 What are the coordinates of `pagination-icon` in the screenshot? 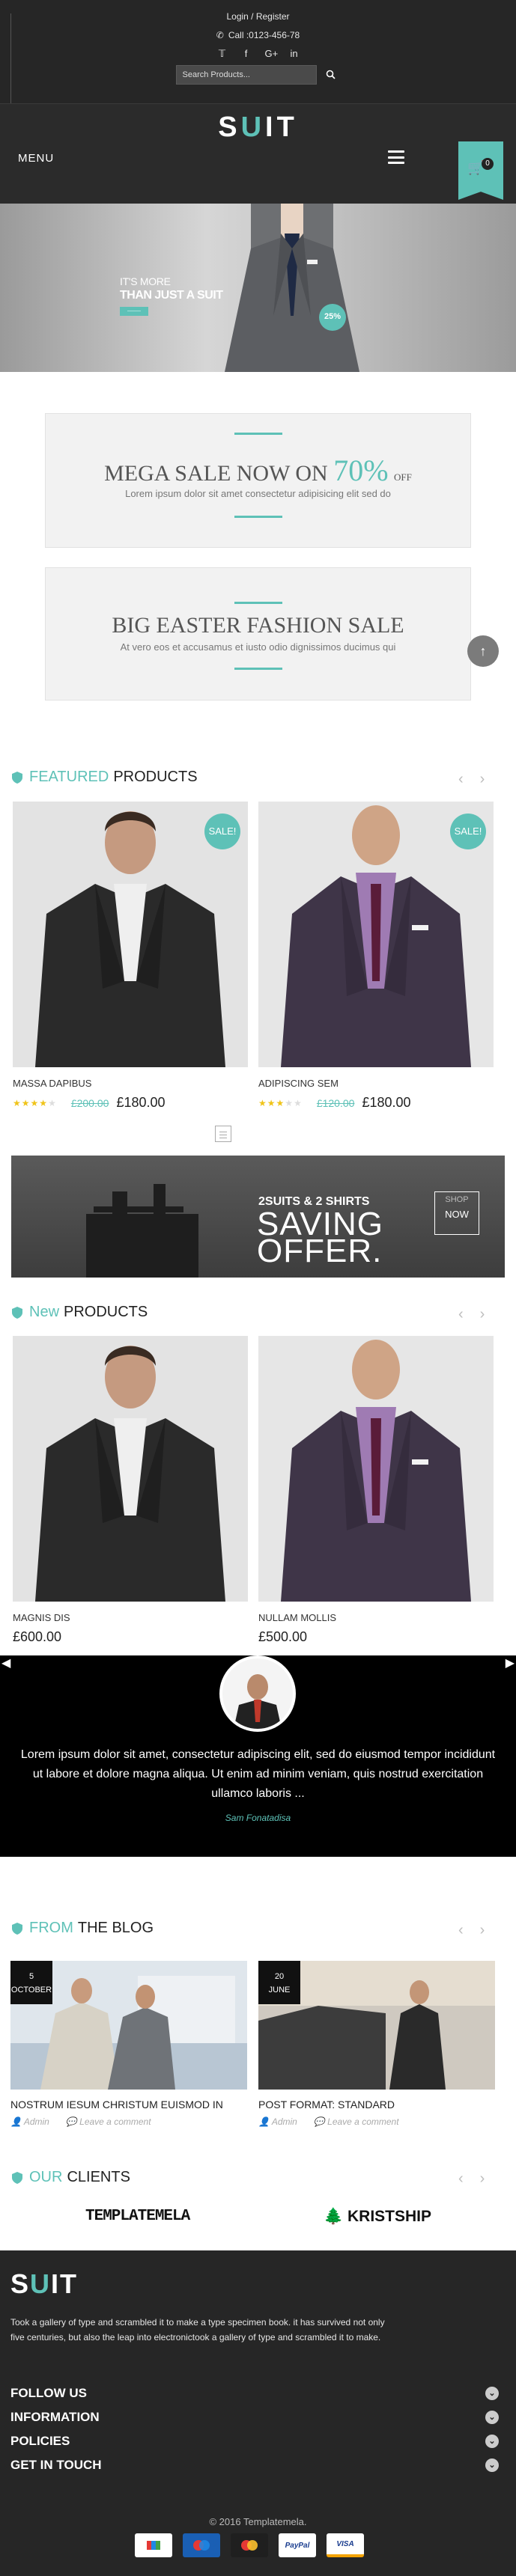 It's located at (223, 1134).